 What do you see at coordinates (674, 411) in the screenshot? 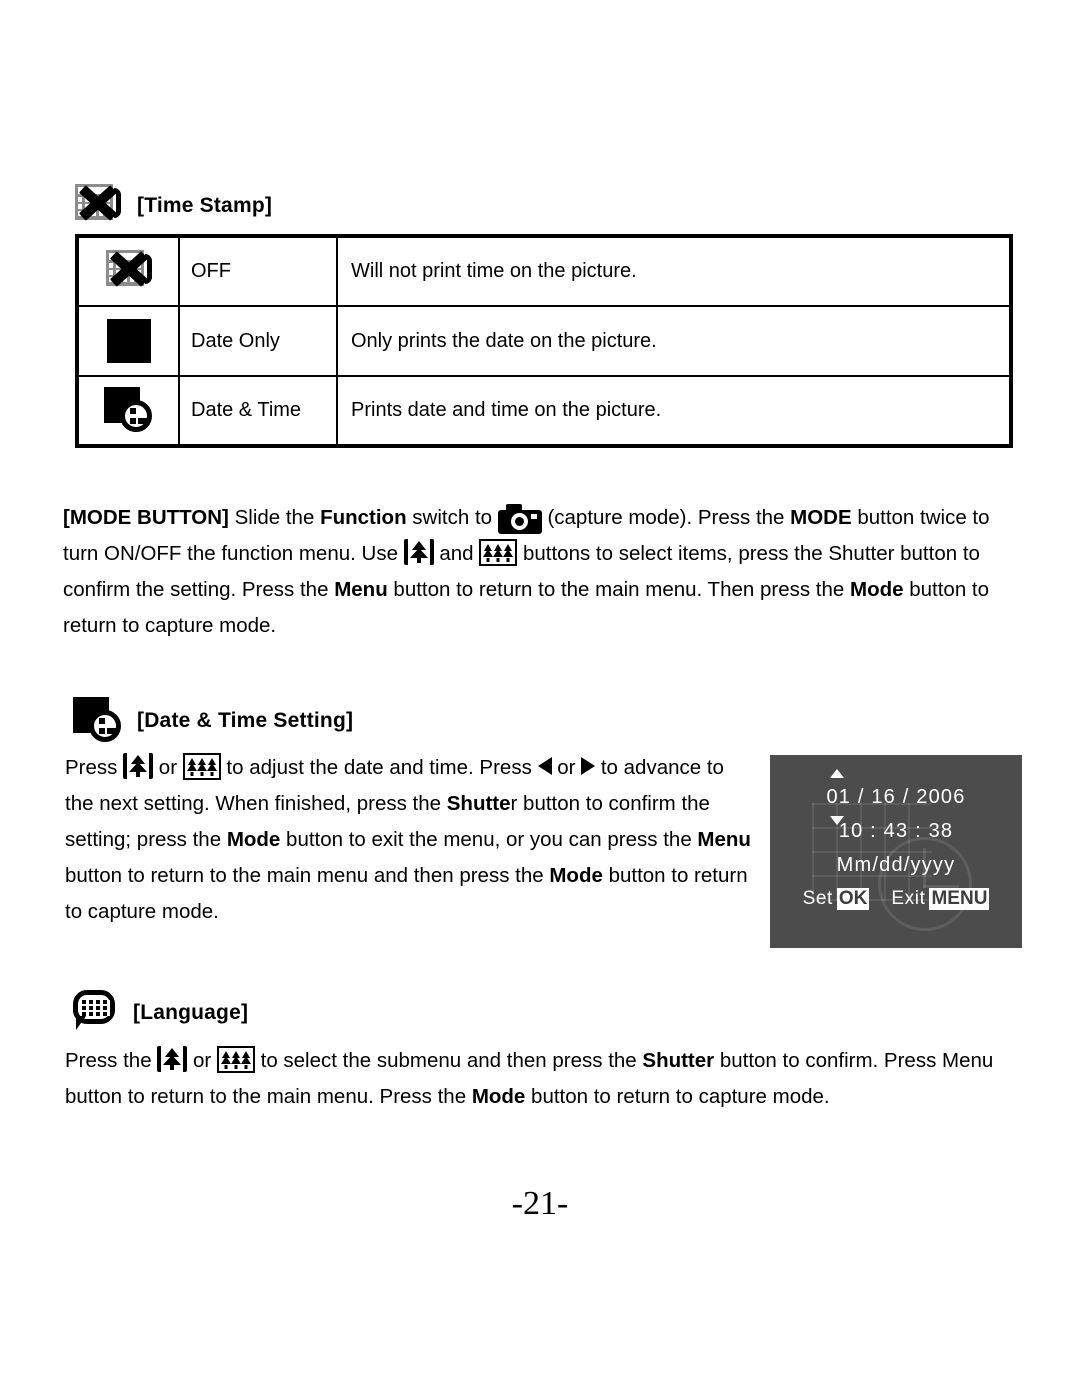
I see `table-cell-description: Prints date and time on the picture.` at bounding box center [674, 411].